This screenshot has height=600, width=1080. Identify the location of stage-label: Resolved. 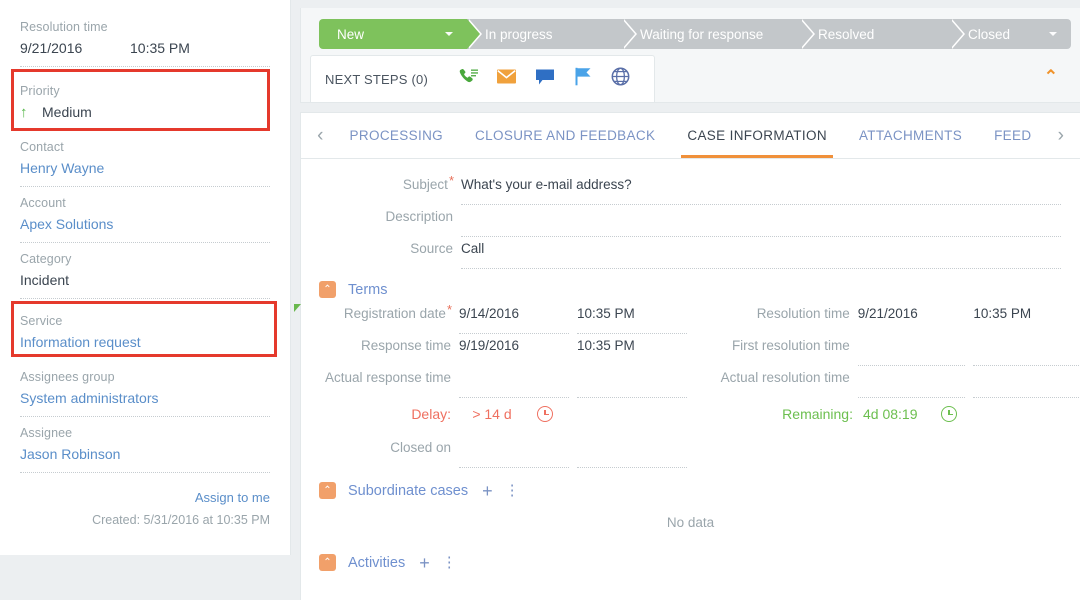
(846, 34).